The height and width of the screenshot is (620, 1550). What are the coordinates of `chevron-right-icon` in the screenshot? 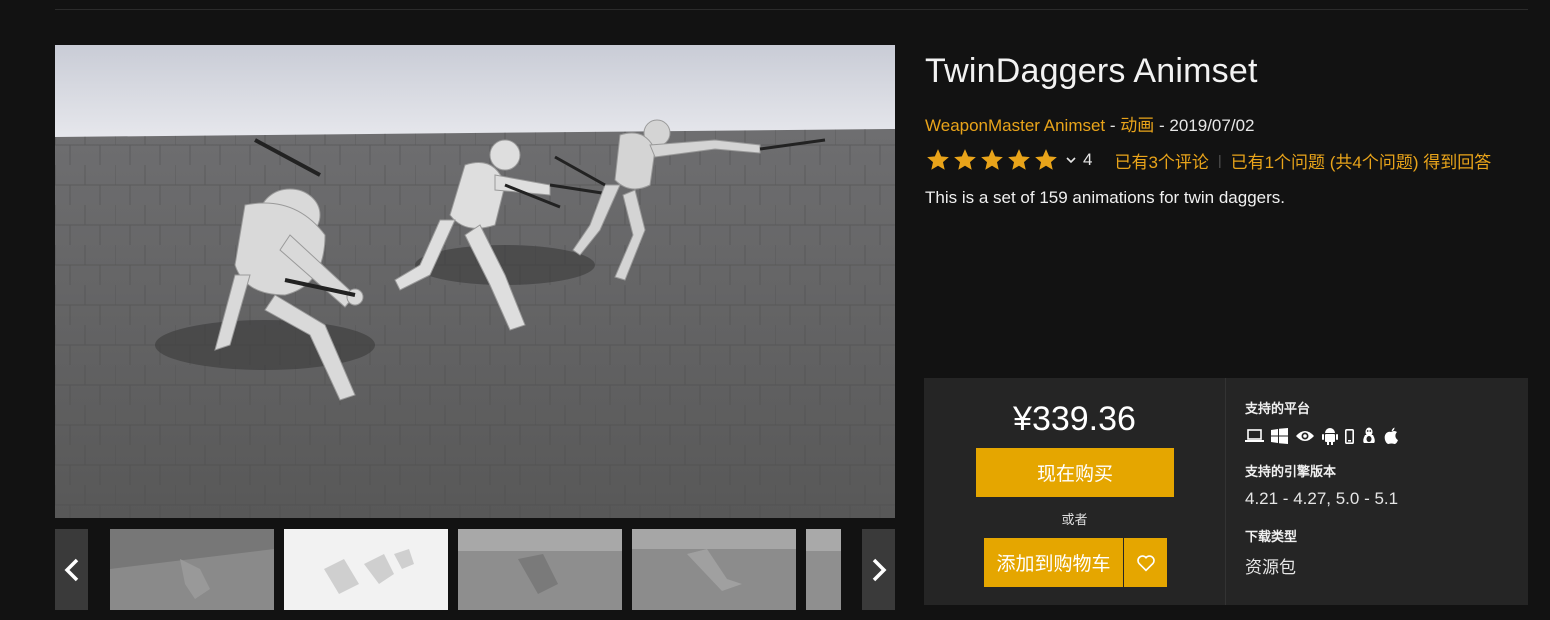 It's located at (879, 569).